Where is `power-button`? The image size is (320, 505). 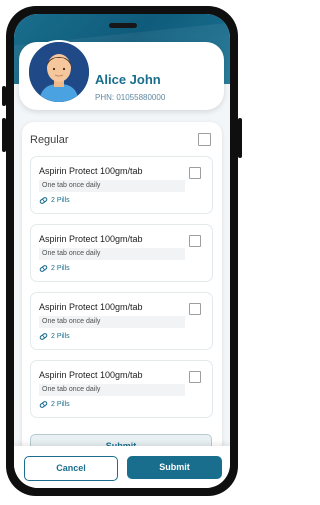 power-button is located at coordinates (240, 138).